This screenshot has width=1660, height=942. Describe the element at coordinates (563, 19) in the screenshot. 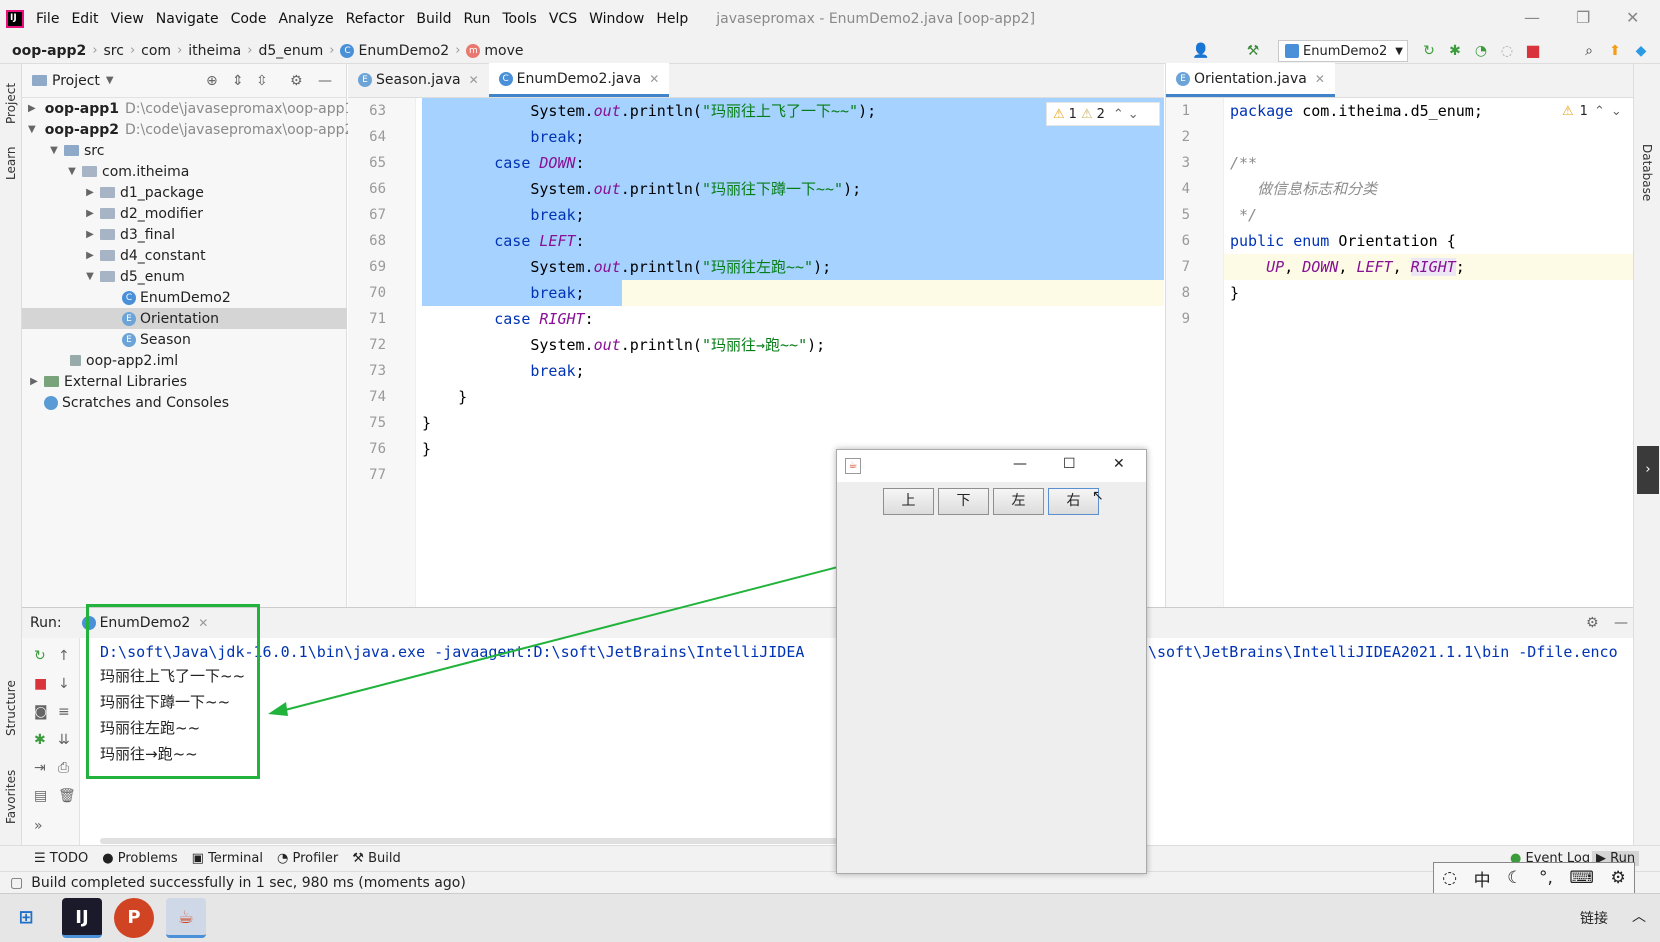

I see `menu-vcs: VCS` at that location.